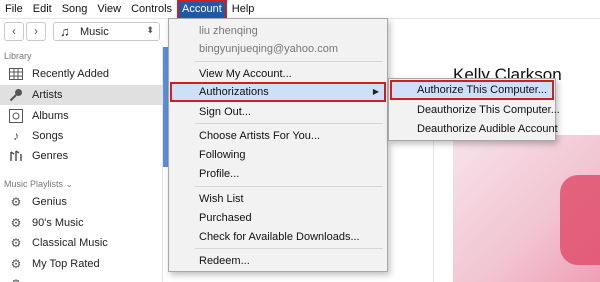 This screenshot has width=600, height=282. Describe the element at coordinates (151, 9) in the screenshot. I see `menu-controls: Controls` at that location.